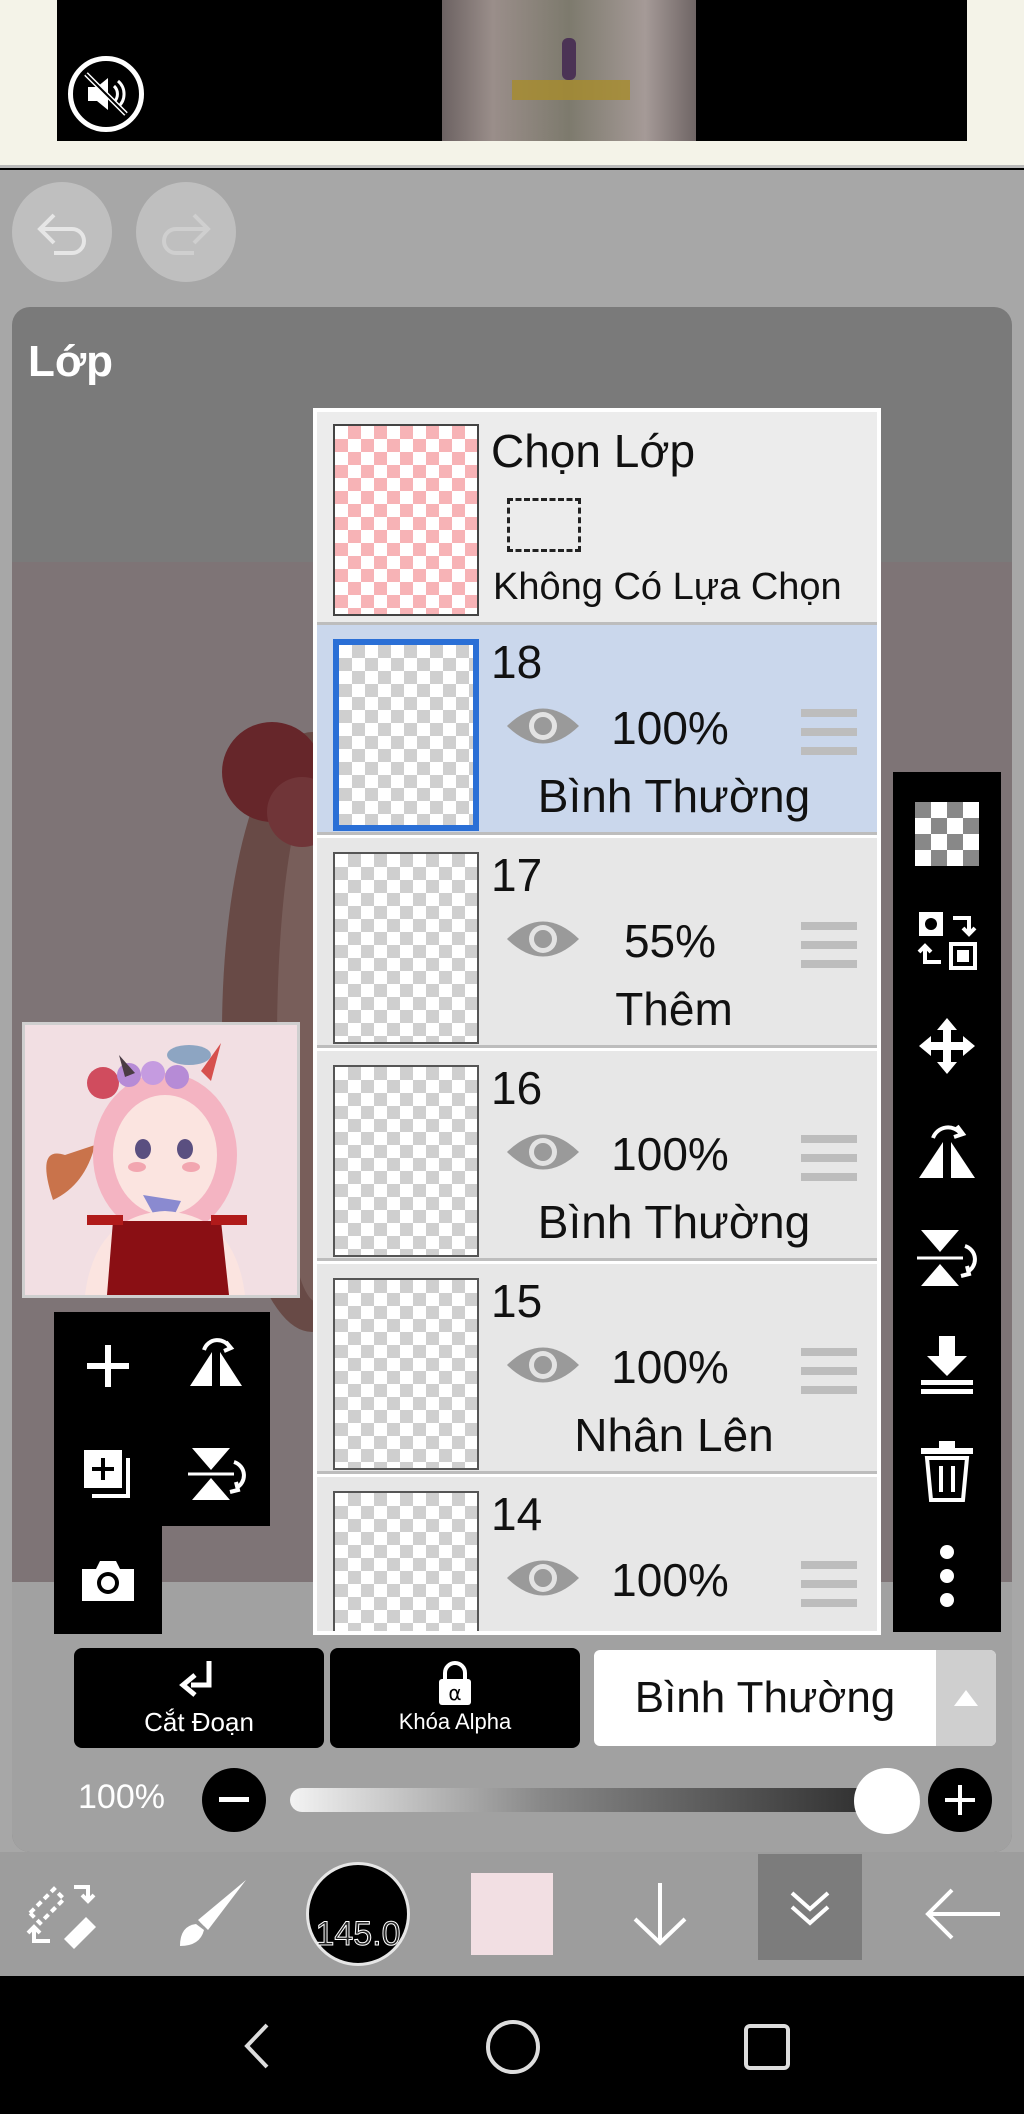 The image size is (1024, 2114). Describe the element at coordinates (61, 1917) in the screenshot. I see `swap-tools-icon` at that location.